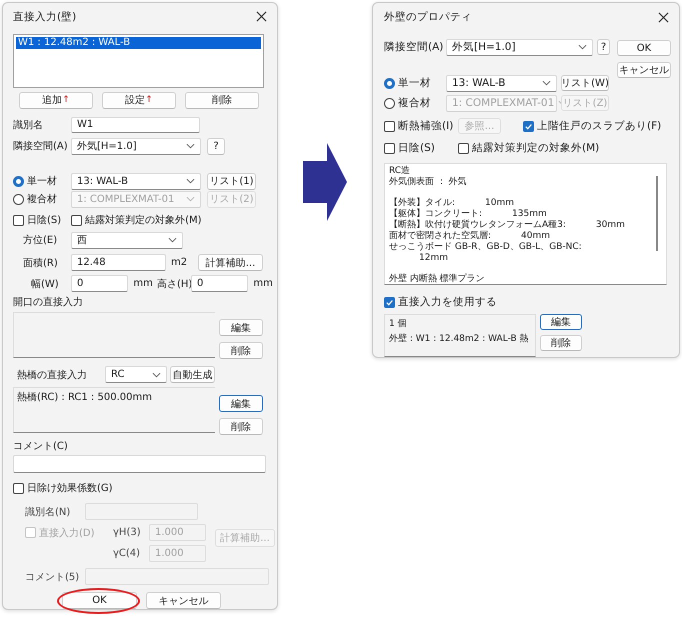 The width and height of the screenshot is (682, 618). Describe the element at coordinates (45, 284) in the screenshot. I see `field-label: 幅(W)` at that location.